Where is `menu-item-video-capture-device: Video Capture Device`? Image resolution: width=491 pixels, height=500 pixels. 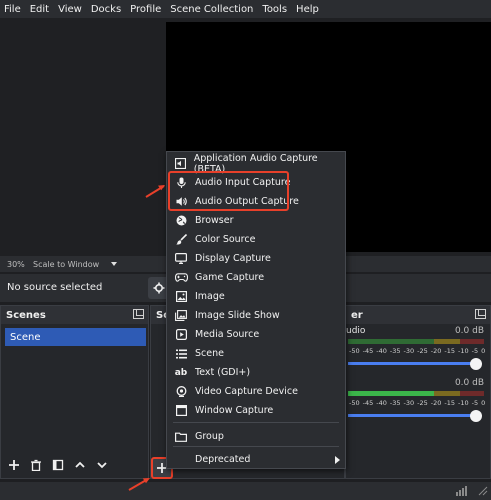
menu-item-video-capture-device: Video Capture Device is located at coordinates (256, 391).